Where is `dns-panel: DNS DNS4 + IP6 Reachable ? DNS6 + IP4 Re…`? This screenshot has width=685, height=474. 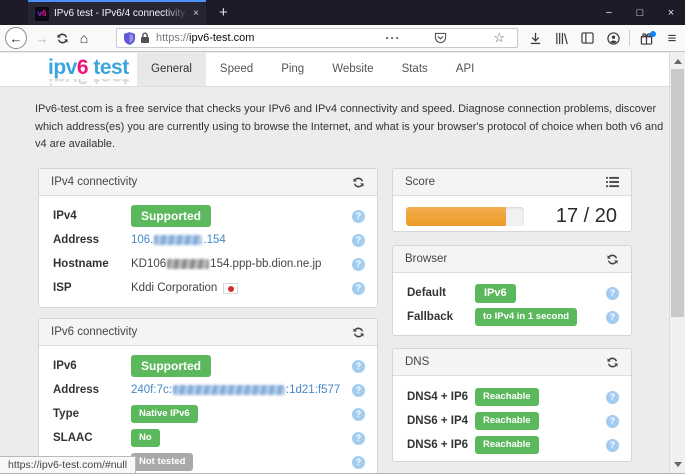 dns-panel: DNS DNS4 + IP6 Reachable ? DNS6 + IP4 Re… is located at coordinates (512, 405).